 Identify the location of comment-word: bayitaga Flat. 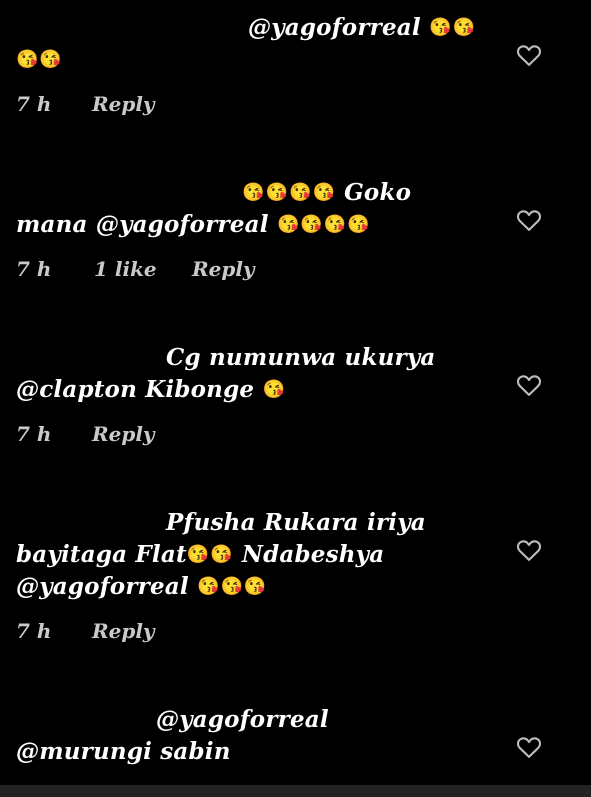
(101, 554).